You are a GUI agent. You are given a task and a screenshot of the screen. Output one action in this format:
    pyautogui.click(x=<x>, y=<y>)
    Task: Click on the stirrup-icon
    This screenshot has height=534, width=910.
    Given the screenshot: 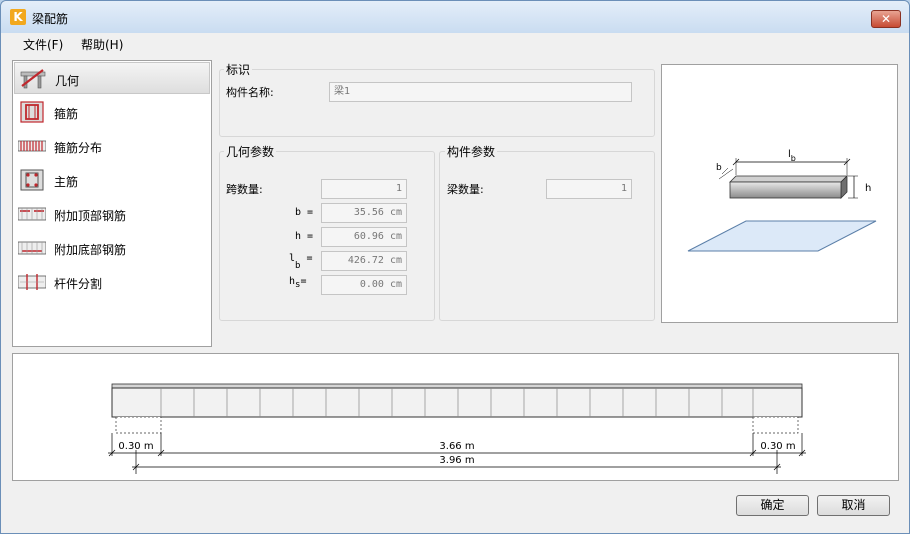 What is the action you would take?
    pyautogui.click(x=32, y=112)
    